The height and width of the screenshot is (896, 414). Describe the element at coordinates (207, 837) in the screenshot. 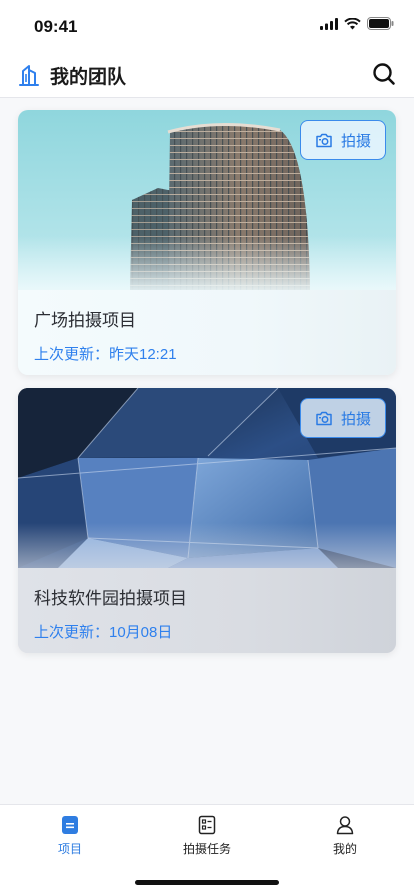

I see `tab-shooting-tasks: 拍摄任务` at that location.